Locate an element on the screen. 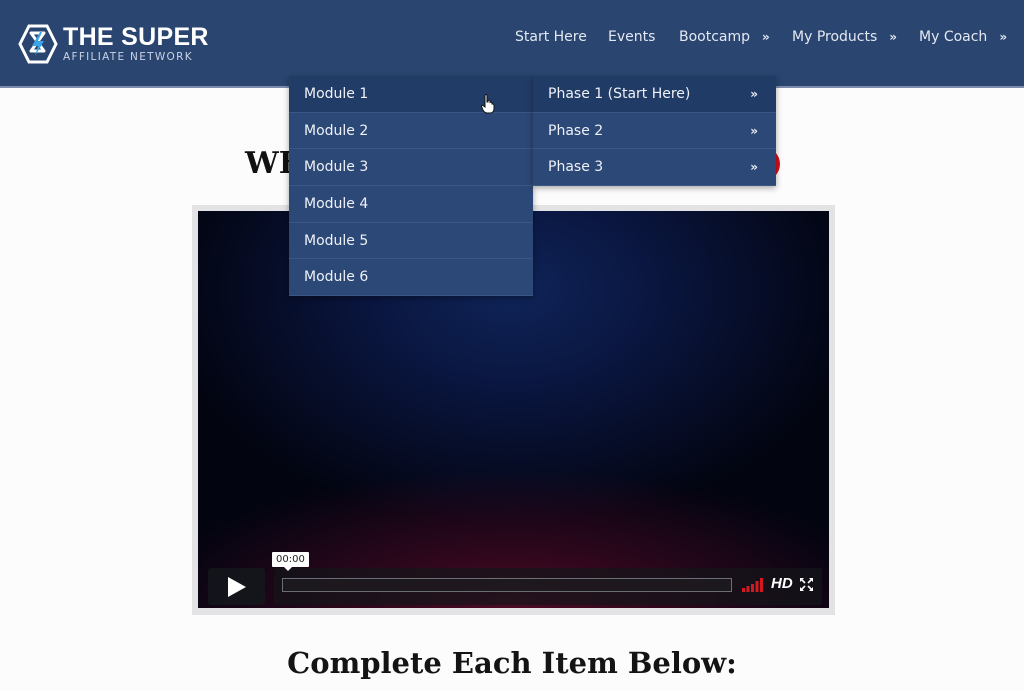  nav-label: My Products is located at coordinates (835, 37).